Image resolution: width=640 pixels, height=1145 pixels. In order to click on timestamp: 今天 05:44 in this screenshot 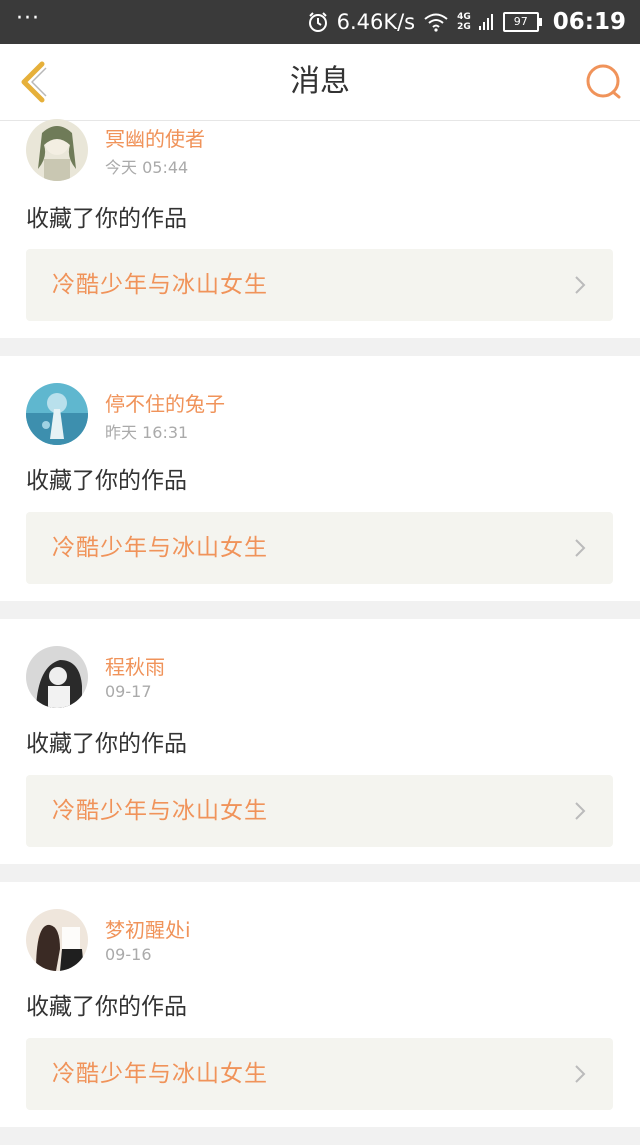, I will do `click(147, 167)`.